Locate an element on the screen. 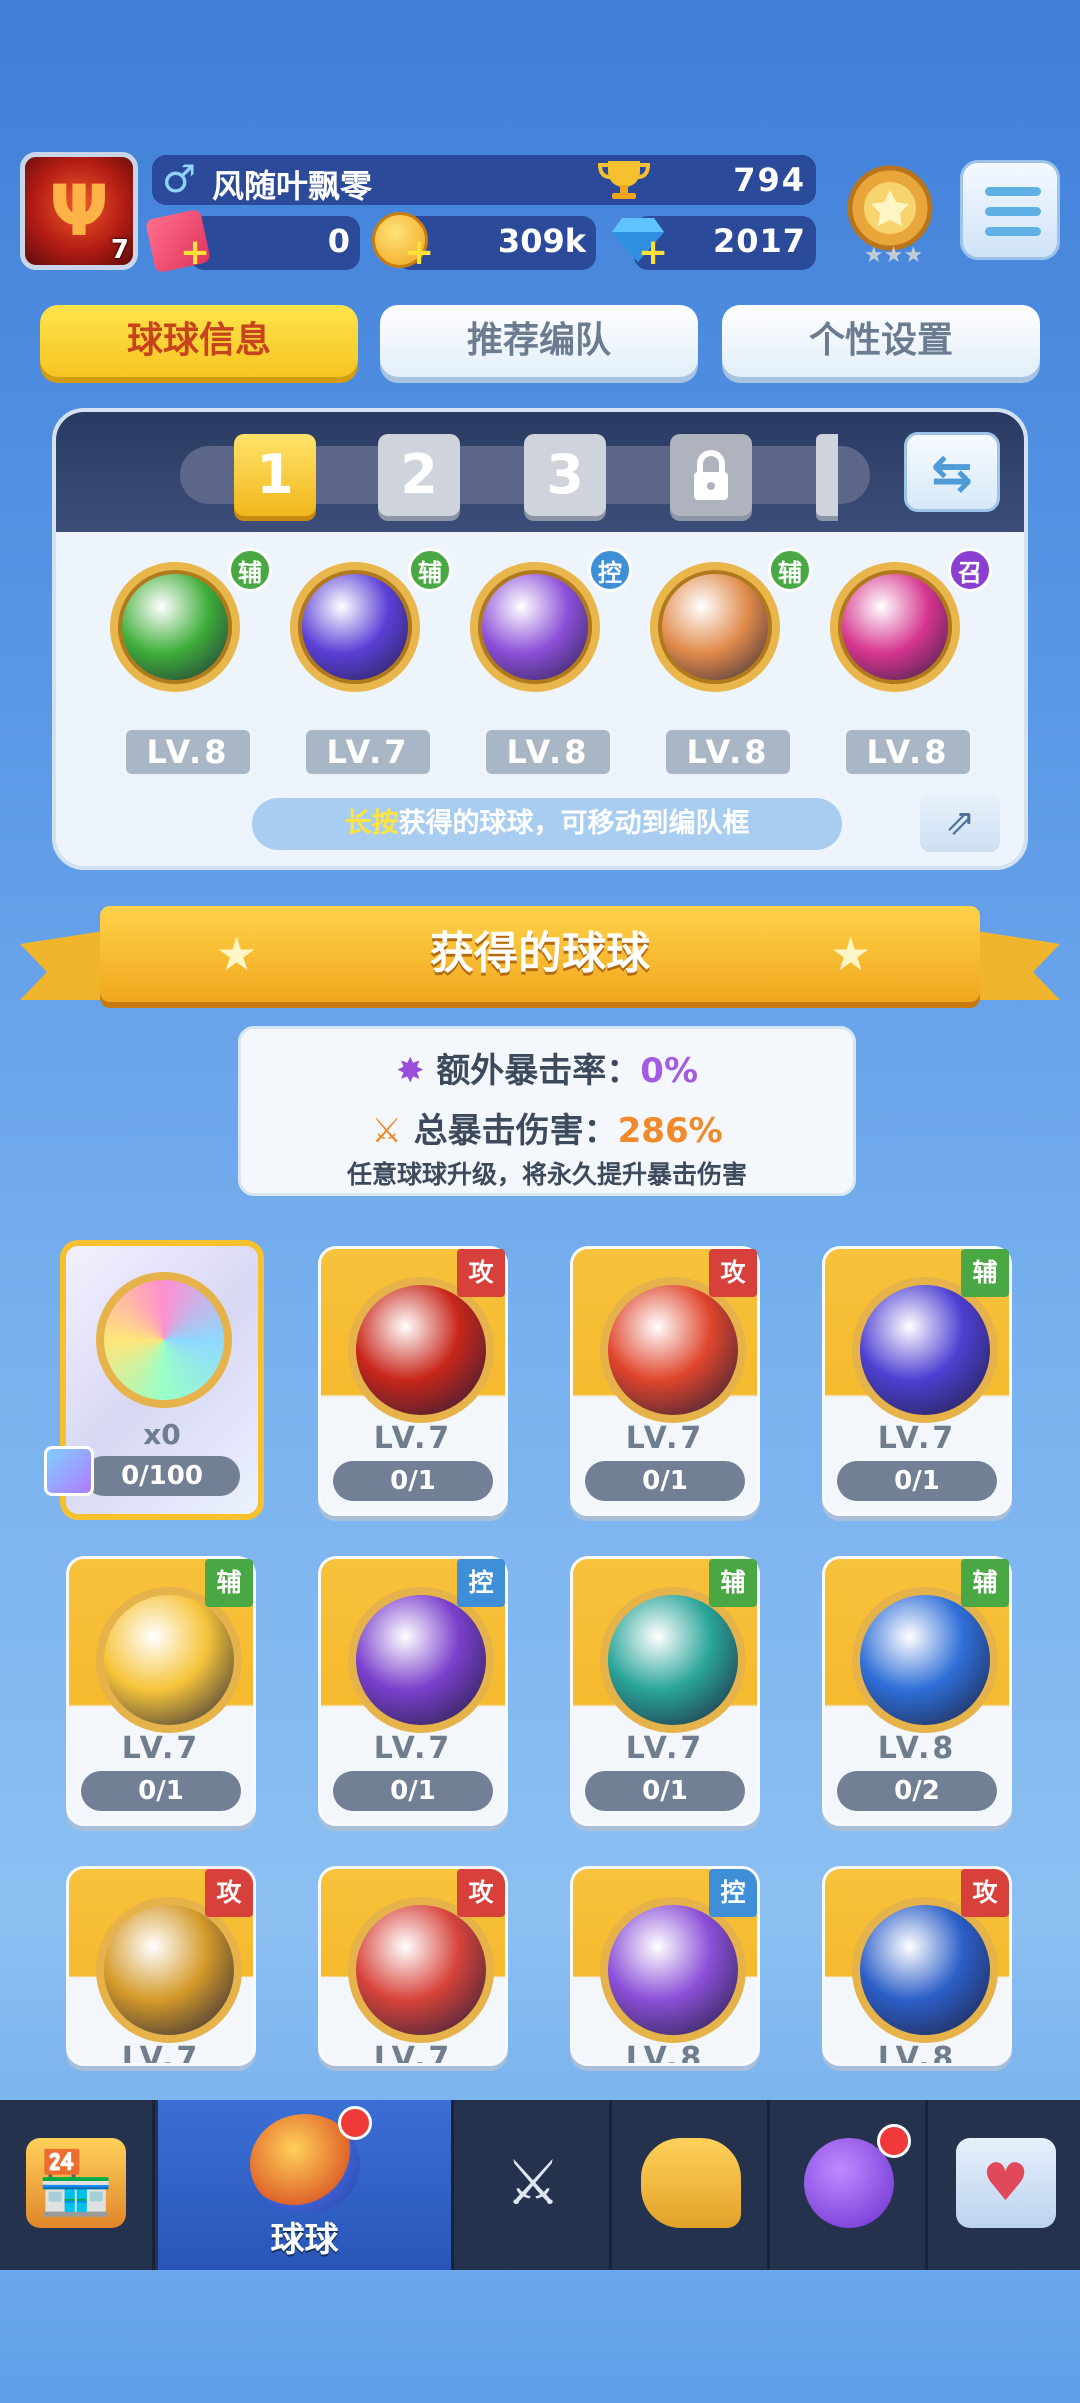 This screenshot has height=2403, width=1080. diamond-count: 2017 is located at coordinates (759, 241).